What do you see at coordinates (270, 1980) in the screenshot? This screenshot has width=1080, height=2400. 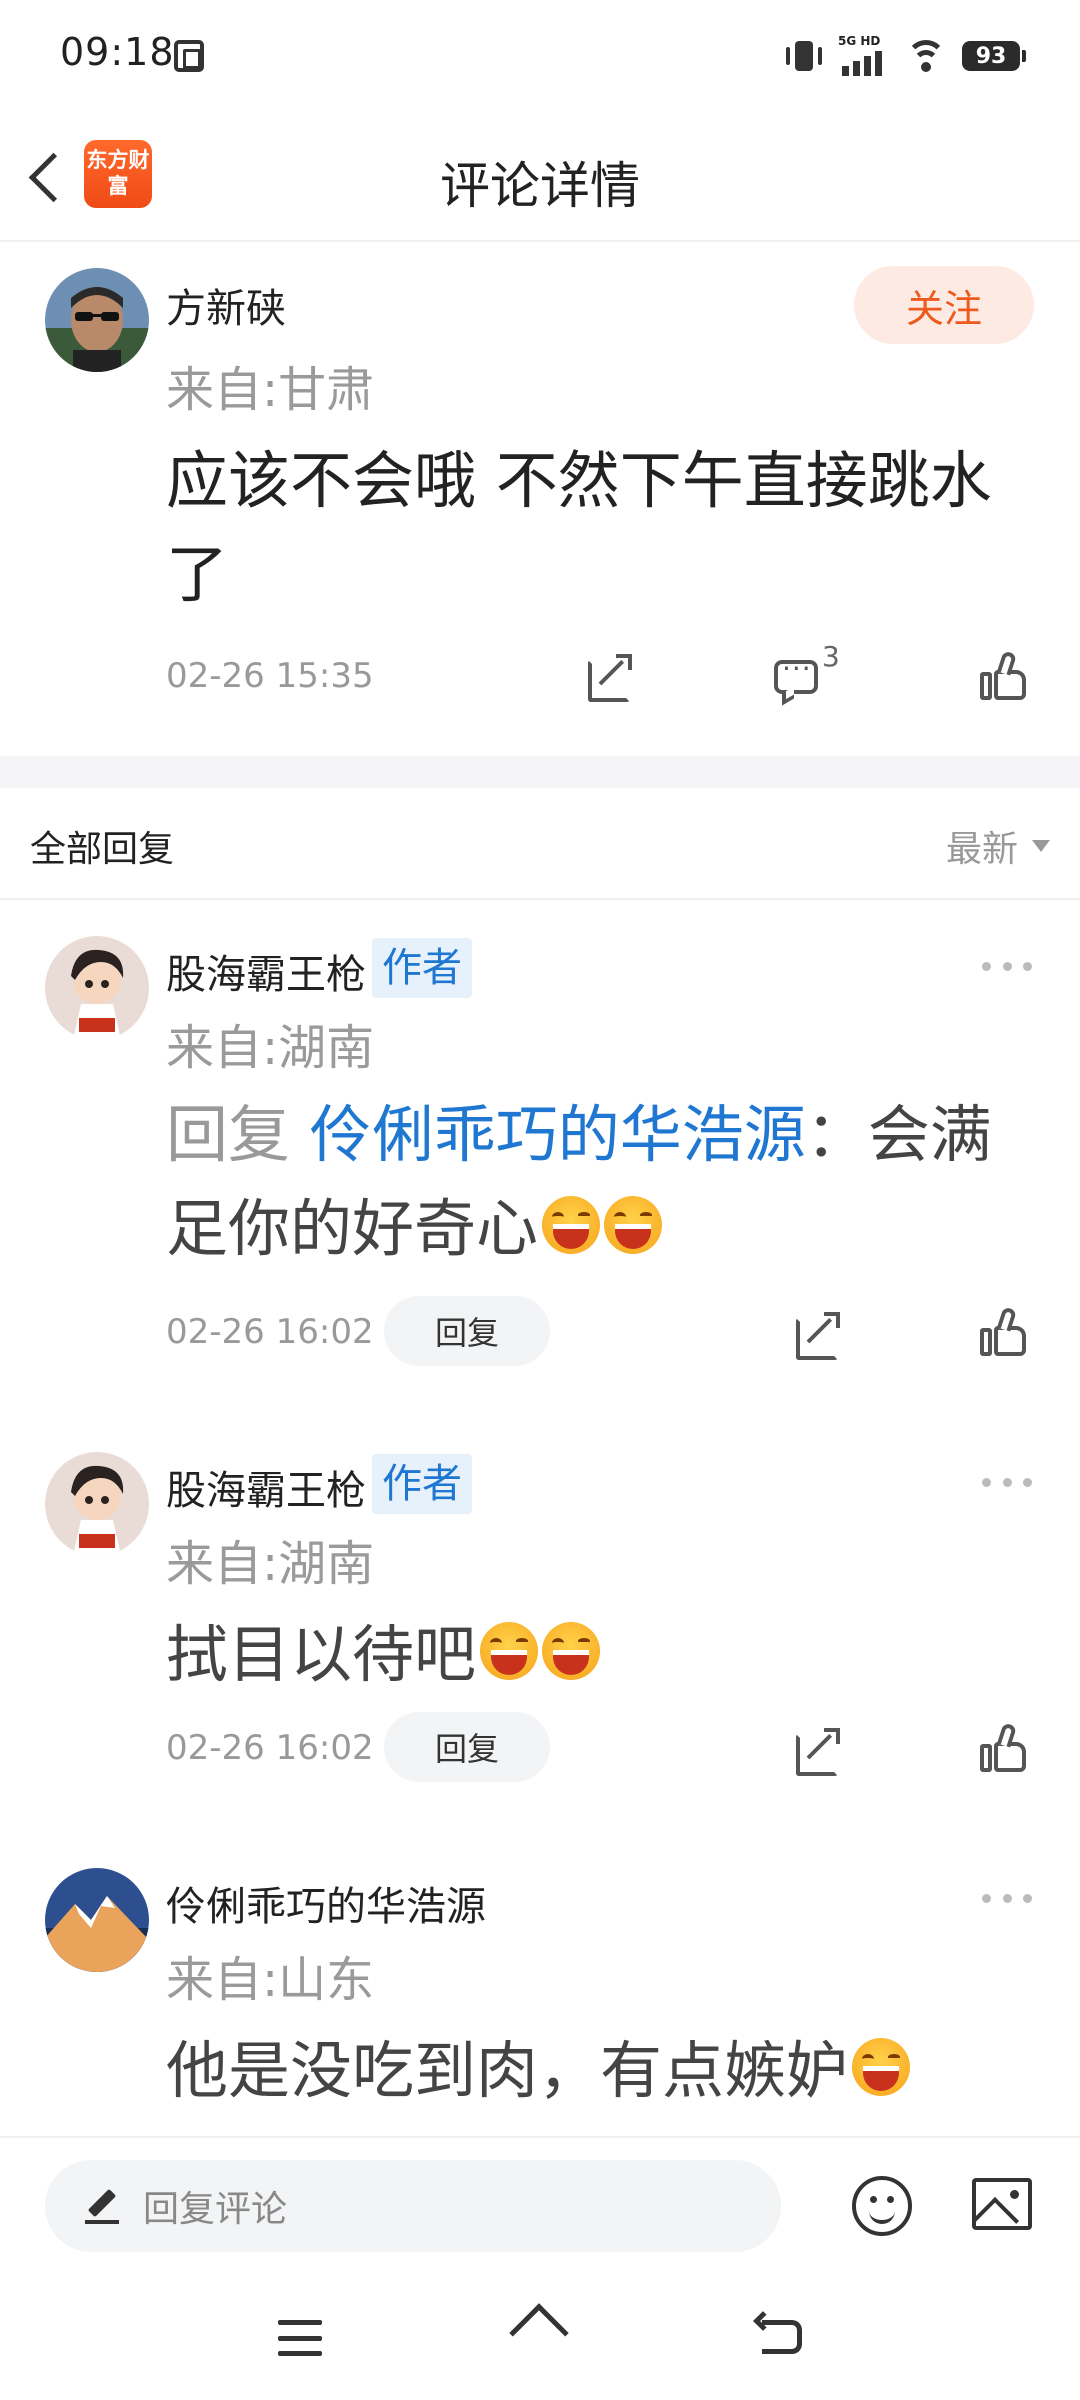 I see `location: 来自:山东` at bounding box center [270, 1980].